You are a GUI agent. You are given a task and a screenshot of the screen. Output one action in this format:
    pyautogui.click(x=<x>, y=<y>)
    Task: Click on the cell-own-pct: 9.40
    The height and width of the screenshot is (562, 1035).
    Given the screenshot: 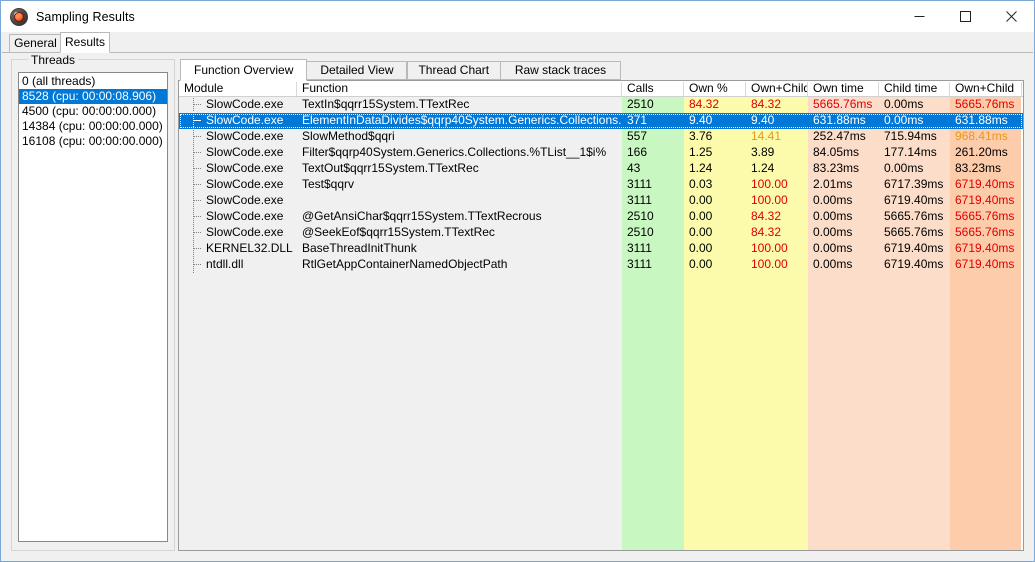 What is the action you would take?
    pyautogui.click(x=701, y=120)
    